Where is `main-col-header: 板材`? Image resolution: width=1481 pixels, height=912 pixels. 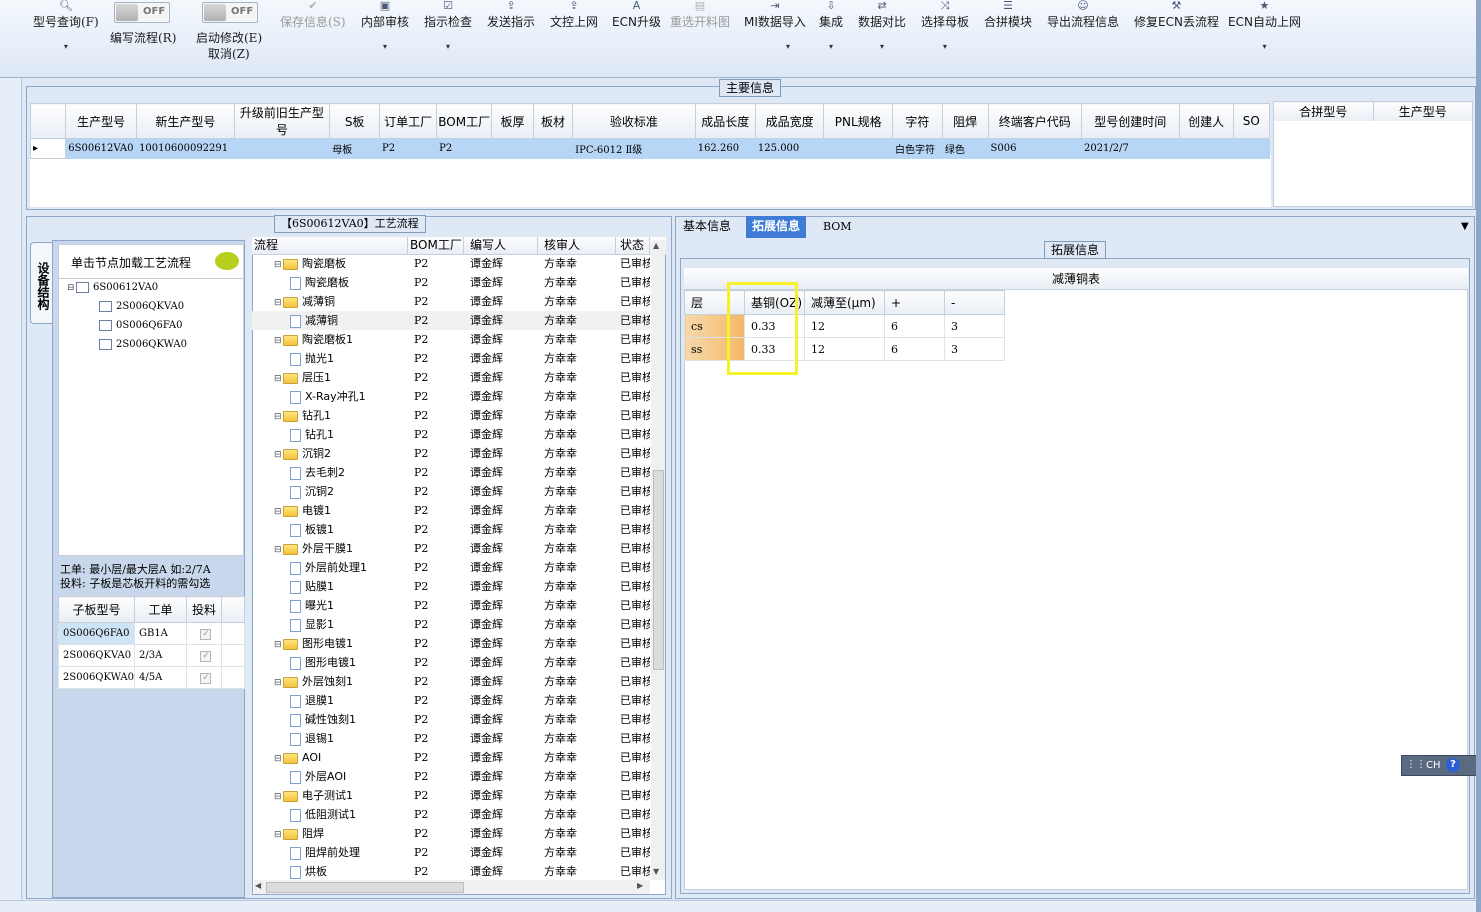
main-col-header: 板材 is located at coordinates (553, 121).